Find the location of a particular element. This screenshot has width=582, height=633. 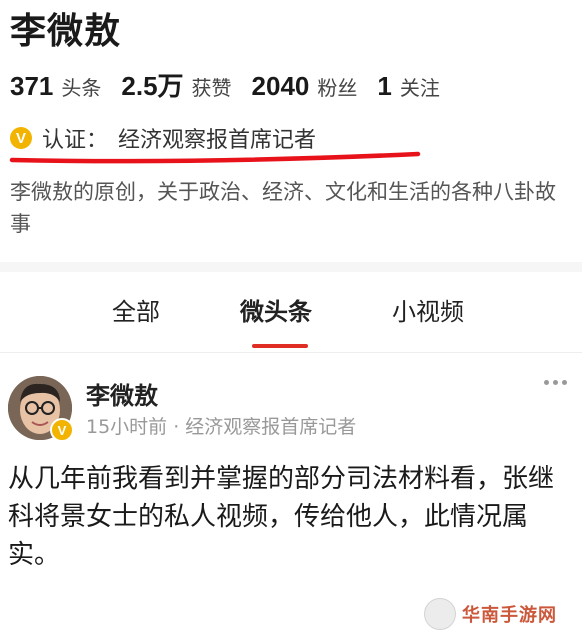

section-separator is located at coordinates (291, 267).